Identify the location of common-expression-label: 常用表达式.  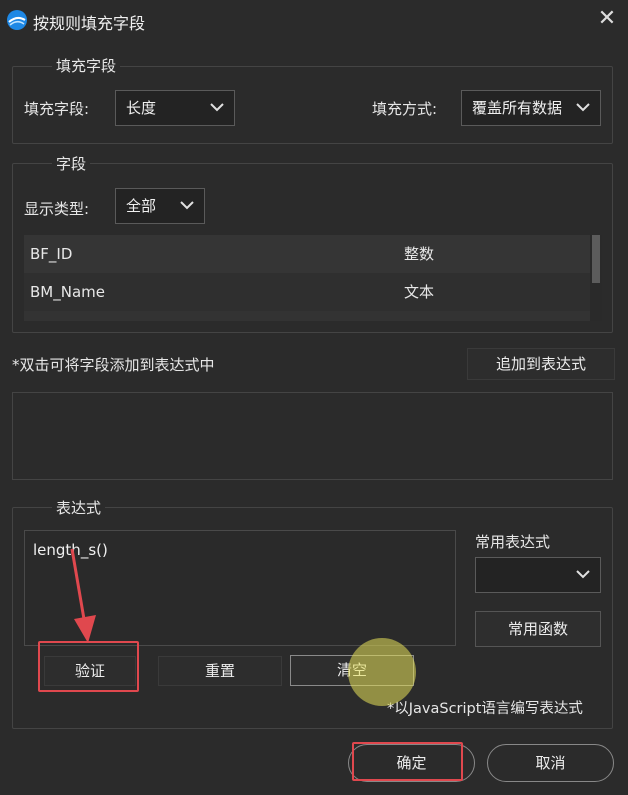
(513, 542).